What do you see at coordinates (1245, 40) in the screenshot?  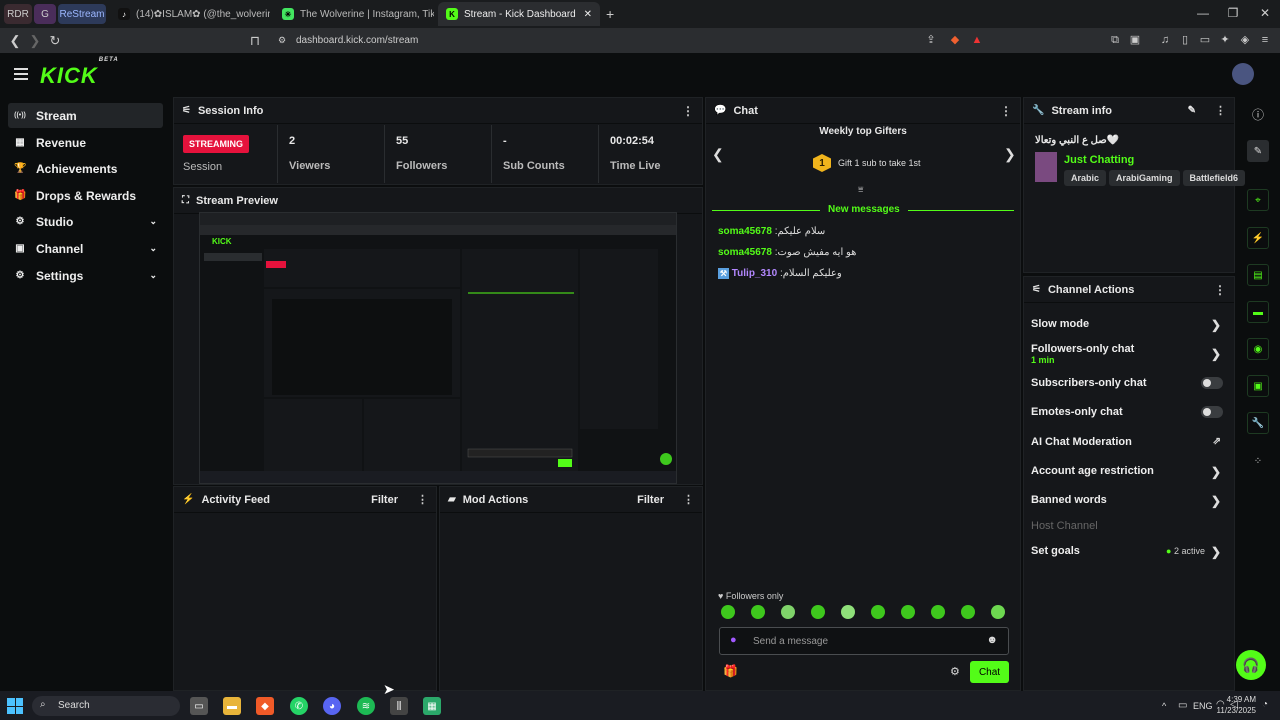 I see `vpn-icon: ◈` at bounding box center [1245, 40].